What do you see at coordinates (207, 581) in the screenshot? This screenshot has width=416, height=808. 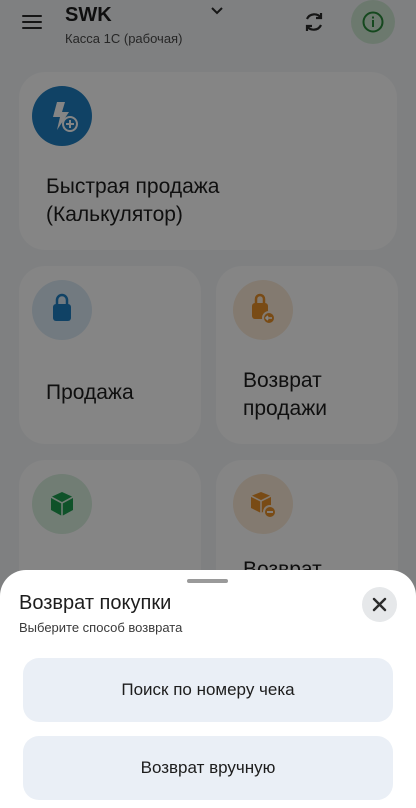 I see `drag-handle` at bounding box center [207, 581].